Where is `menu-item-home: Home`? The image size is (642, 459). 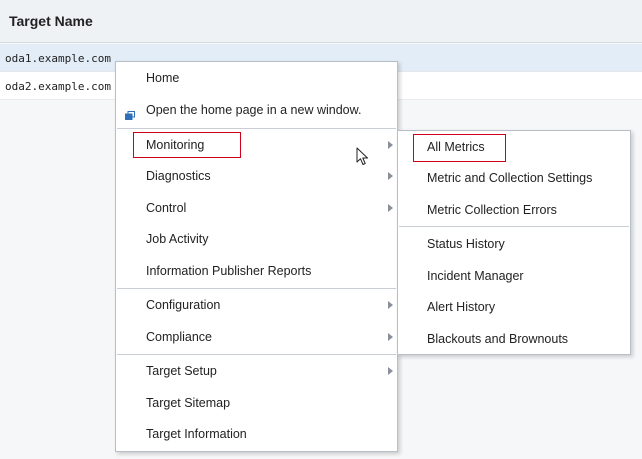 menu-item-home: Home is located at coordinates (256, 78).